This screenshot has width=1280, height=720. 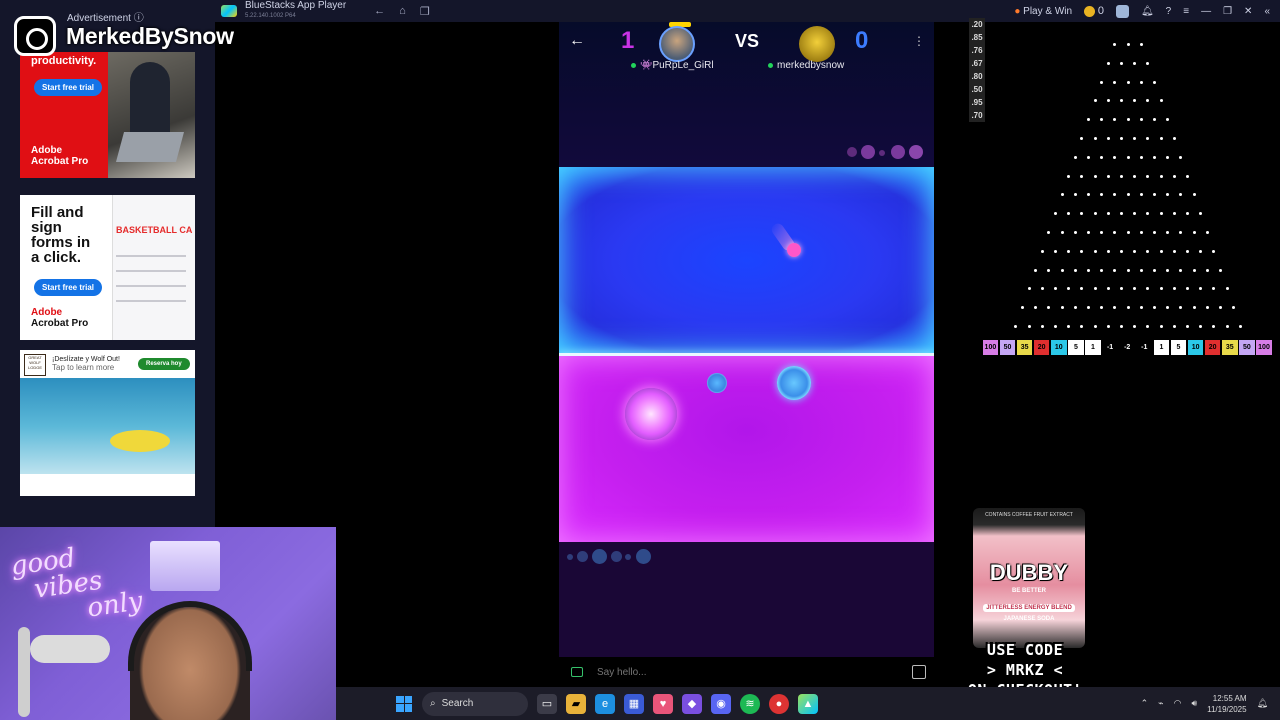 What do you see at coordinates (164, 364) in the screenshot?
I see `ad3-reserve-button: Reserva hoy` at bounding box center [164, 364].